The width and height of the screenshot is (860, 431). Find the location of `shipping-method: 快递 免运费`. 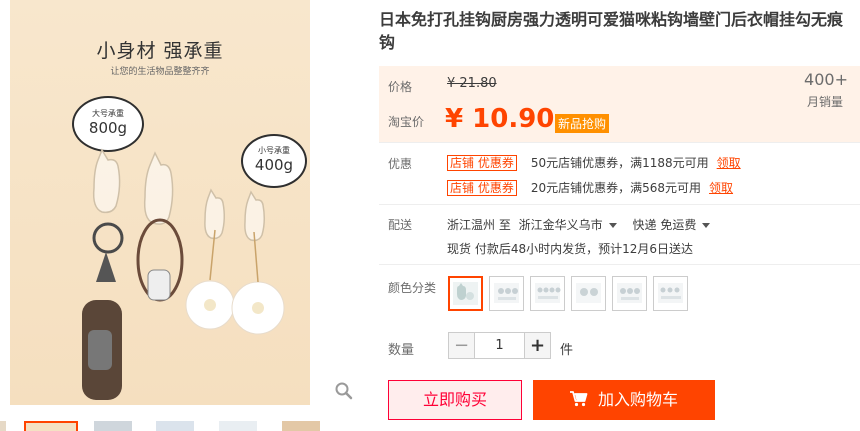

shipping-method: 快递 免运费 is located at coordinates (664, 225).